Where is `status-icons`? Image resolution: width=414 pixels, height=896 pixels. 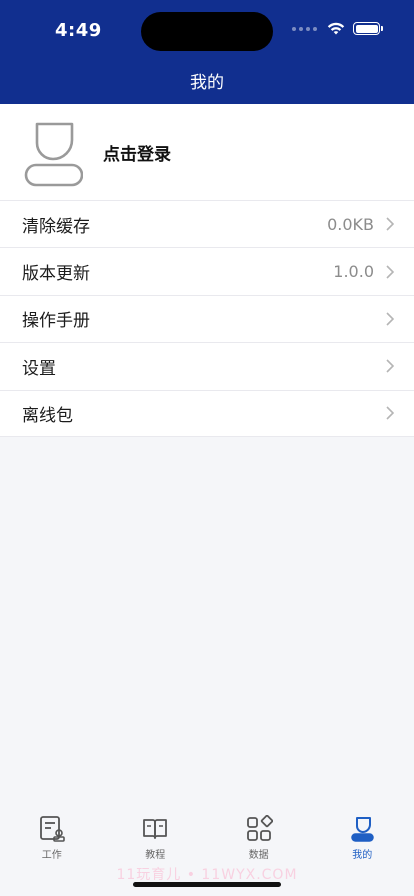
status-icons is located at coordinates (337, 28).